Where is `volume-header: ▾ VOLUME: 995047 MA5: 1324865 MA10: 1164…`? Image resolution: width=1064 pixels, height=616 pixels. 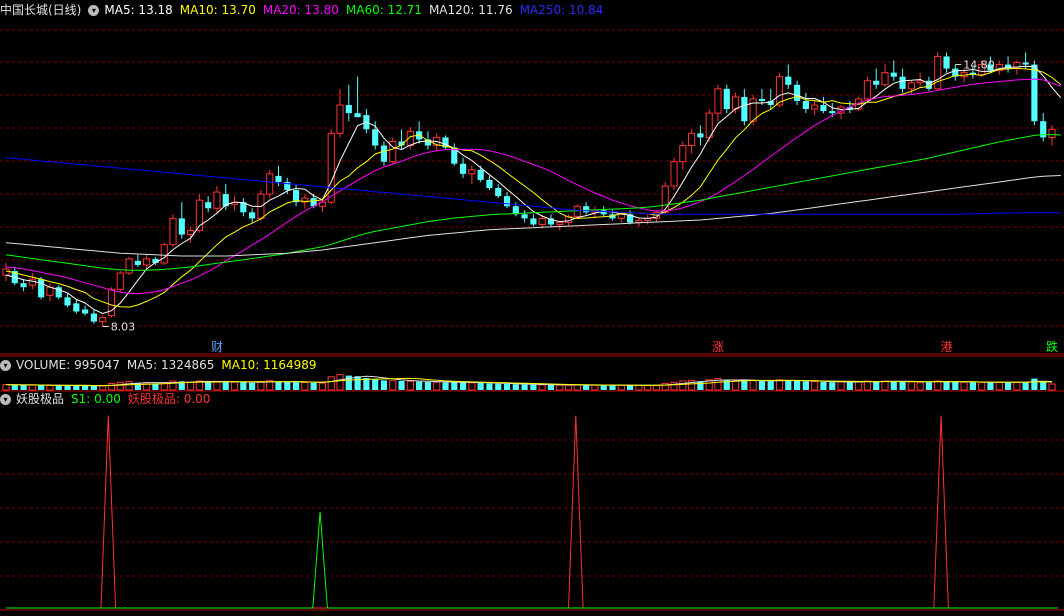
volume-header: ▾ VOLUME: 995047 MA5: 1324865 MA10: 1164… is located at coordinates (162, 365).